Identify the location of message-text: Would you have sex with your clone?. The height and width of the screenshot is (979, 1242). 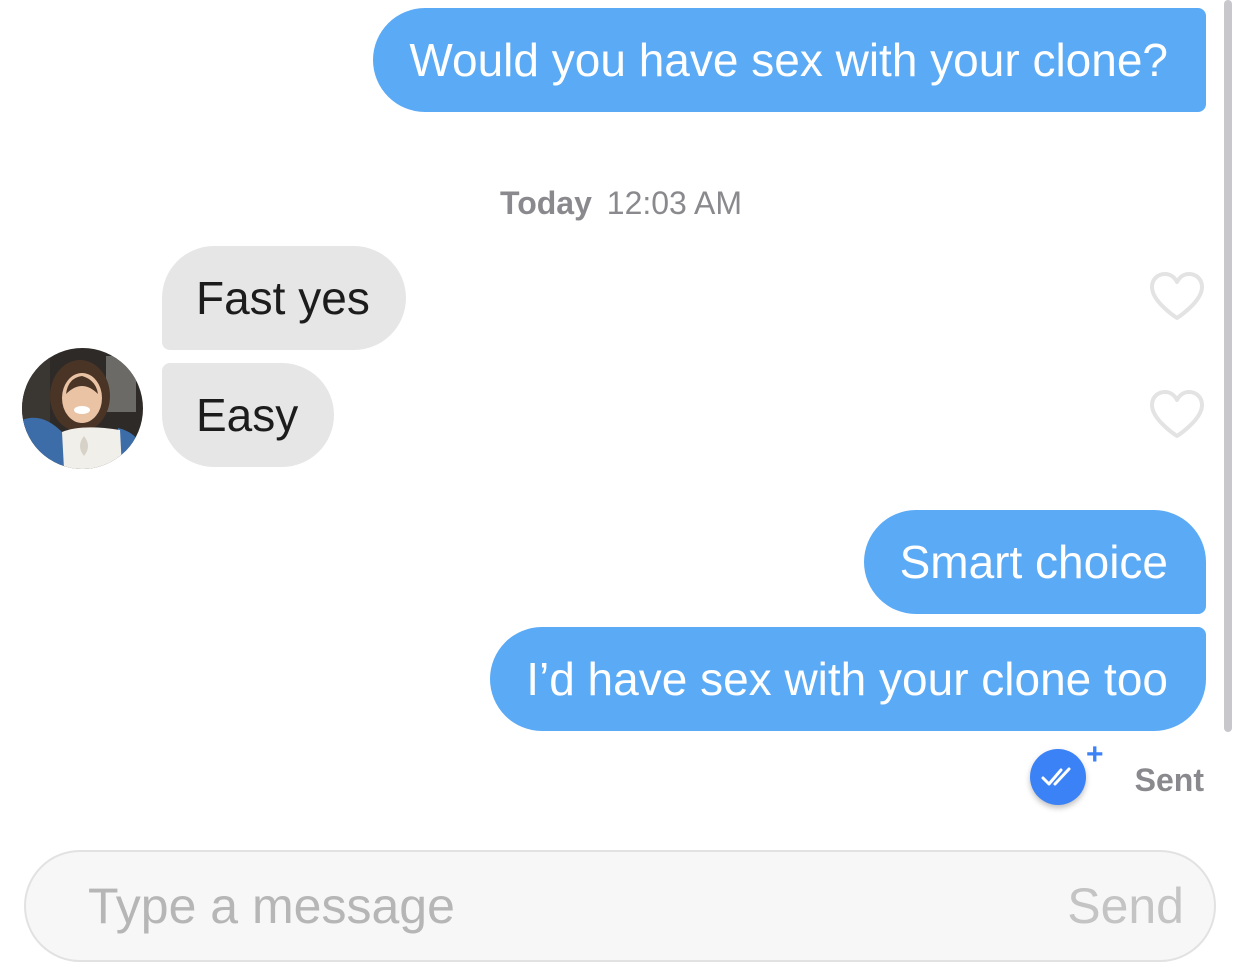
(788, 60).